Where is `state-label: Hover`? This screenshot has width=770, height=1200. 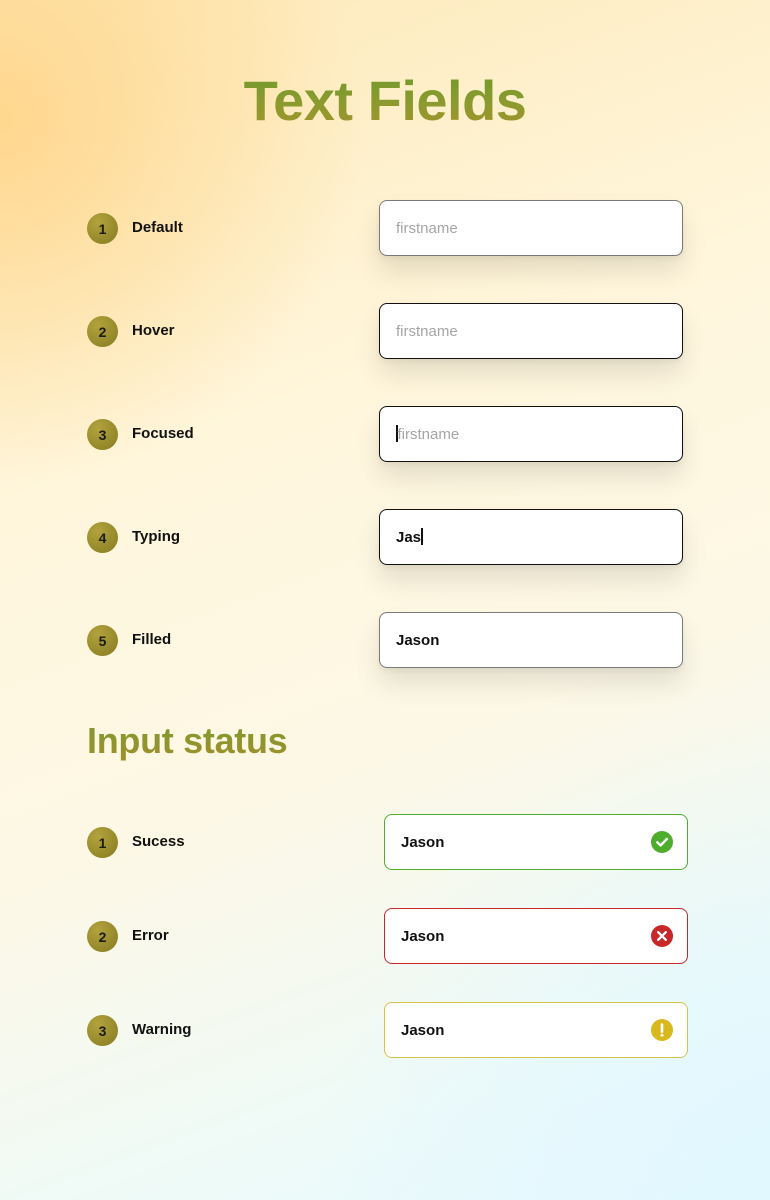 state-label: Hover is located at coordinates (153, 330).